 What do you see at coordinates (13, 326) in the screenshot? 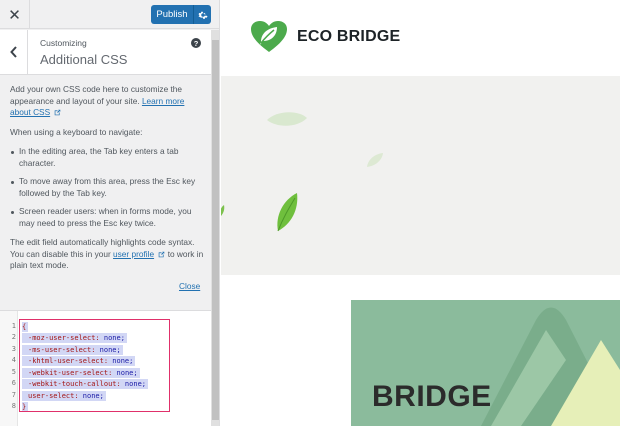
I see `line-number: 1` at bounding box center [13, 326].